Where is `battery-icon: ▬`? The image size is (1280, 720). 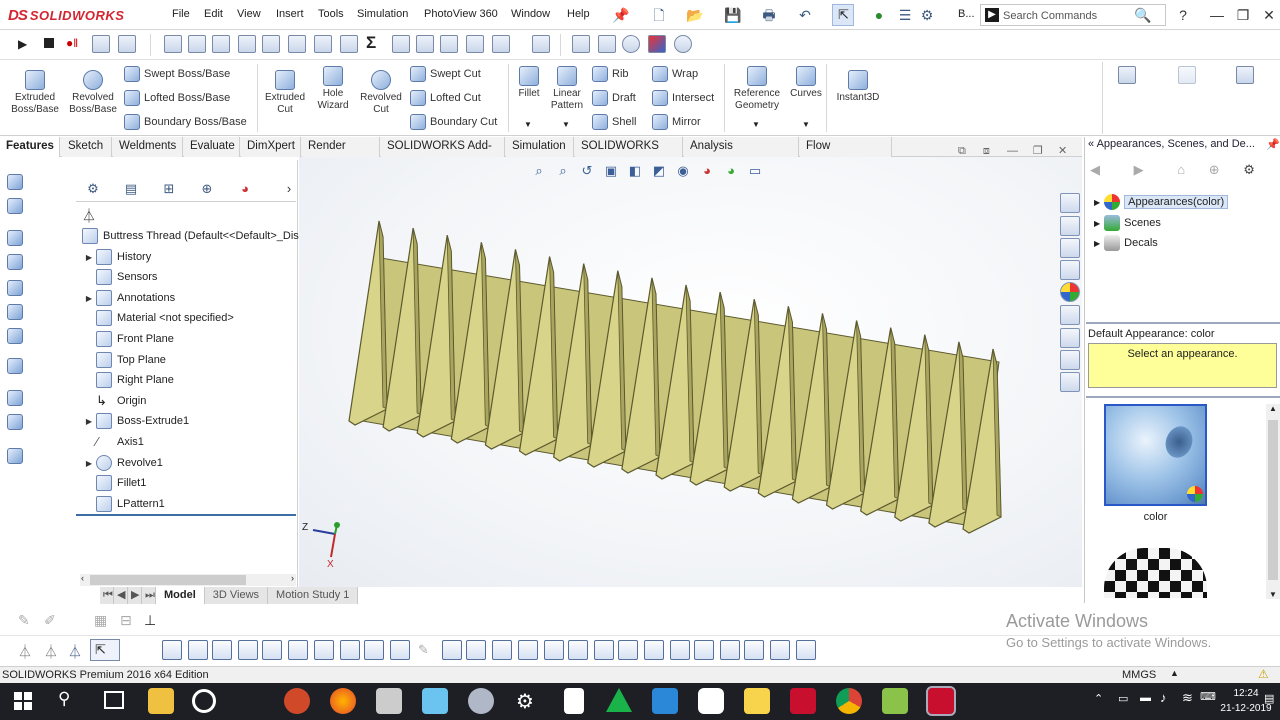 battery-icon: ▬ is located at coordinates (1145, 698).